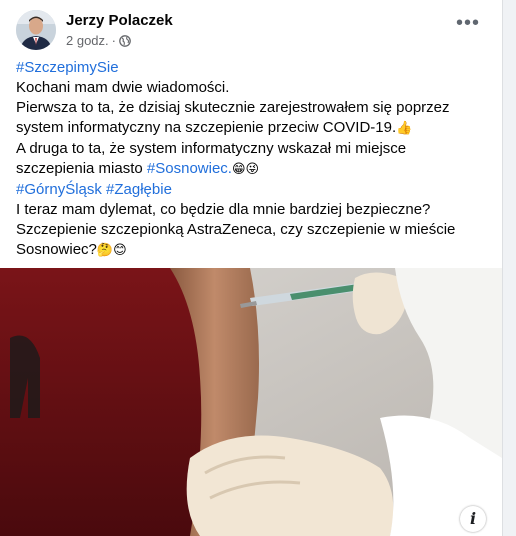 This screenshot has width=516, height=536. Describe the element at coordinates (189, 168) in the screenshot. I see `hashtag-link: #Sosnowiec.` at that location.